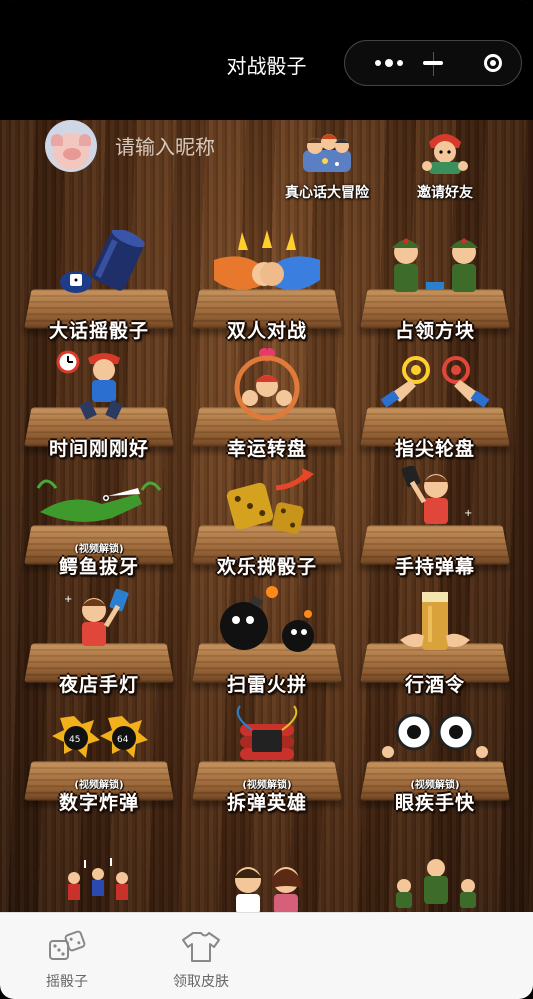  I want to click on phone-banner-icon: +, so click(435, 503).